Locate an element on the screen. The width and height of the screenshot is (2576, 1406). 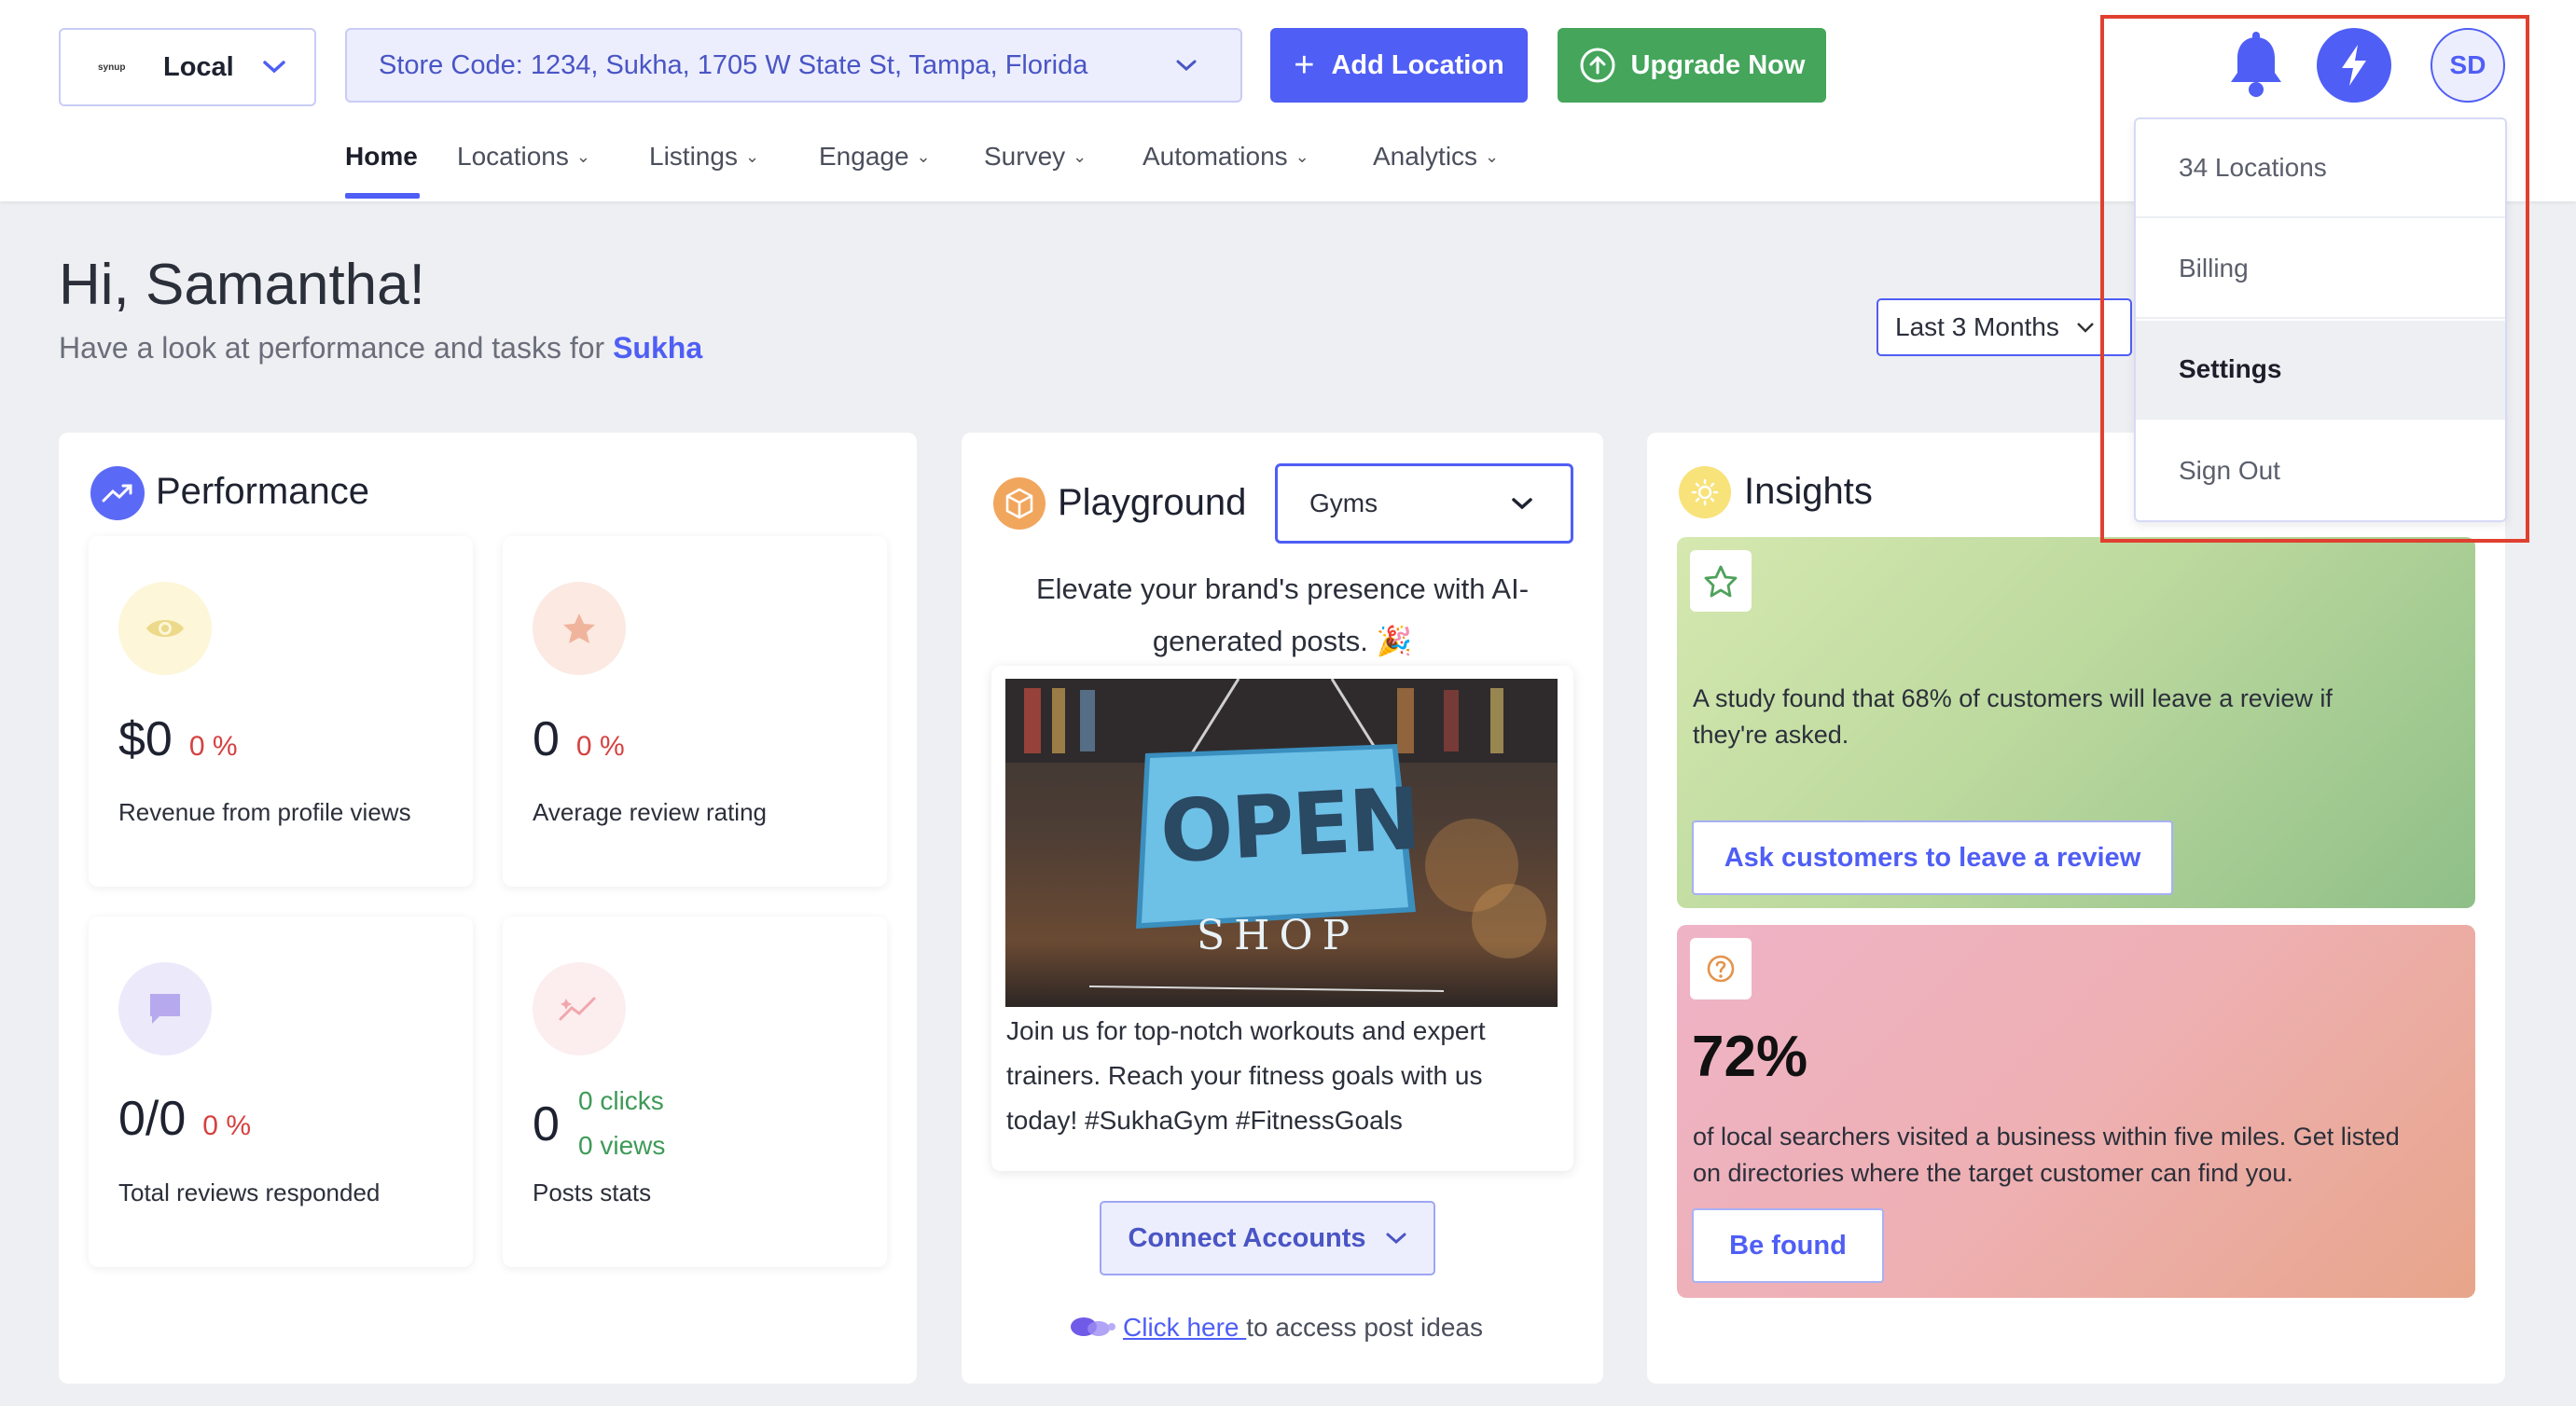
star-icon is located at coordinates (579, 628).